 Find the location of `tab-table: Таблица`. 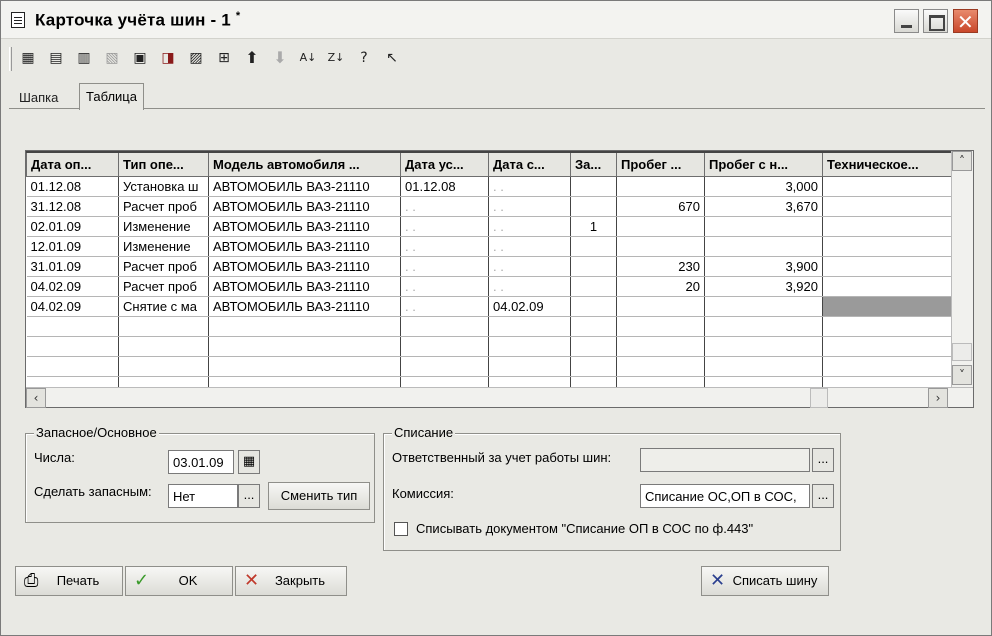

tab-table: Таблица is located at coordinates (111, 96).